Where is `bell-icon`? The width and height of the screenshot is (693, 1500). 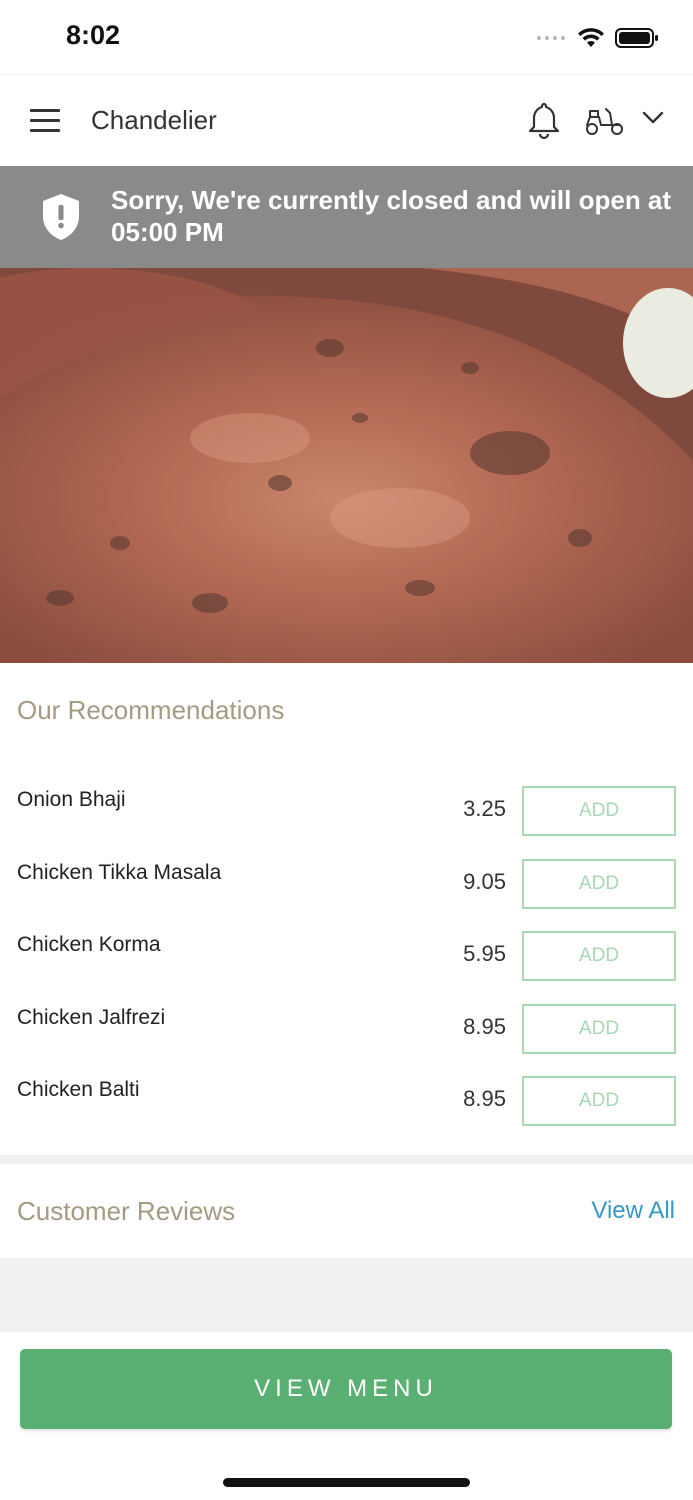
bell-icon is located at coordinates (544, 121).